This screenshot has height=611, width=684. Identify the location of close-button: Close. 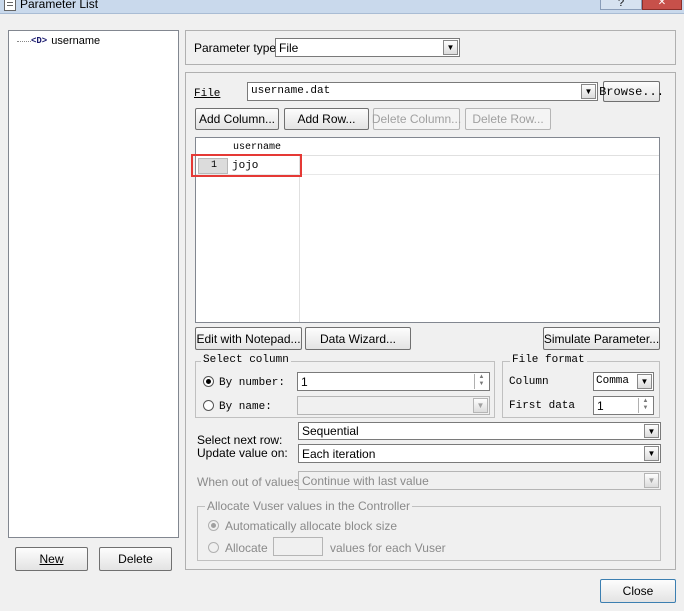
(638, 591).